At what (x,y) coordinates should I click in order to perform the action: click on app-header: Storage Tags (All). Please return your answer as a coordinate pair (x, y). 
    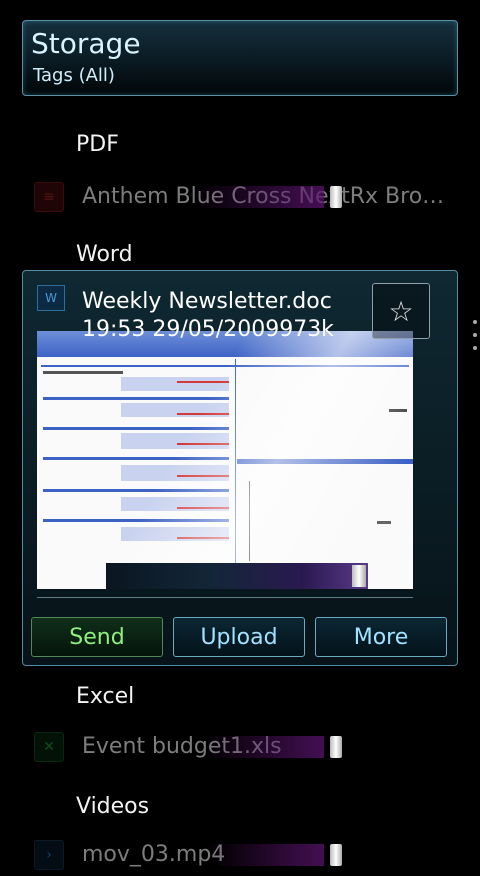
    Looking at the image, I should click on (240, 58).